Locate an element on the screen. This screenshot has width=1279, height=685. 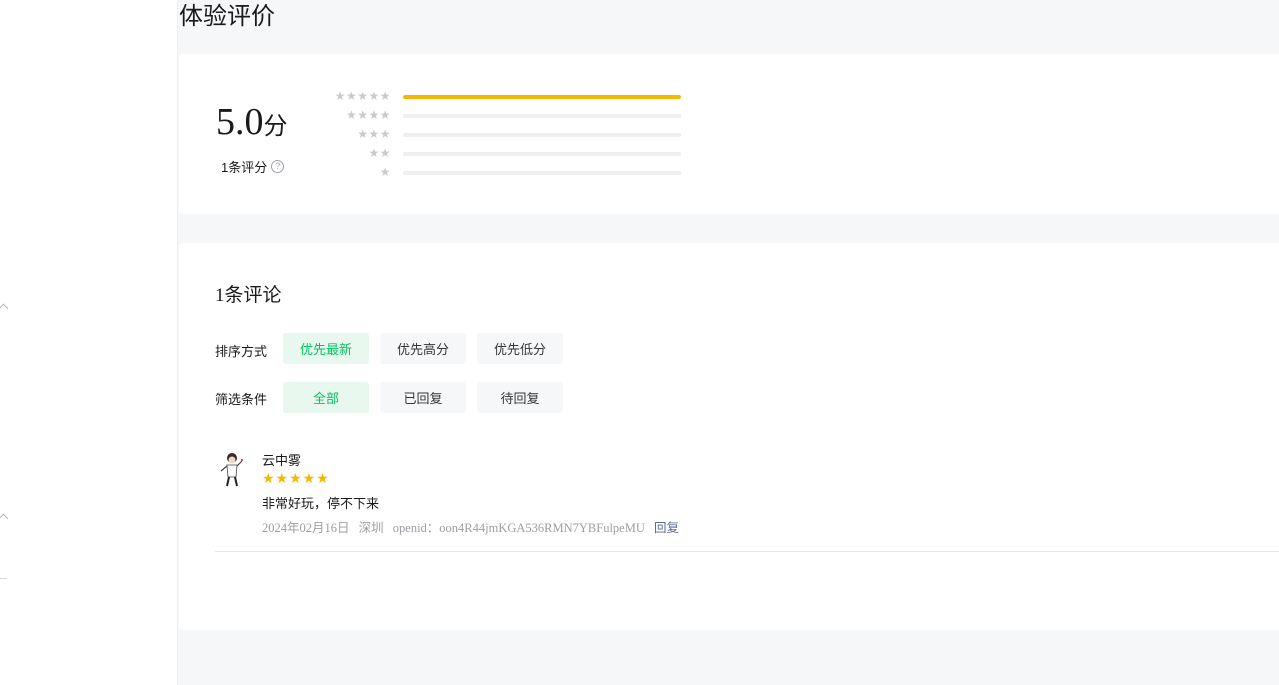
star-rating-icon: ★★★ is located at coordinates (374, 134).